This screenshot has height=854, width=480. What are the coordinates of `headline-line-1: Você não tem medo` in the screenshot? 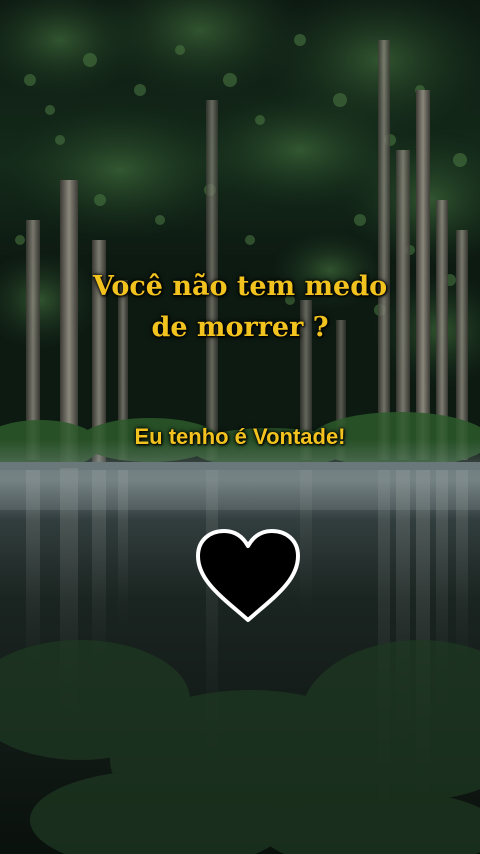 It's located at (240, 286).